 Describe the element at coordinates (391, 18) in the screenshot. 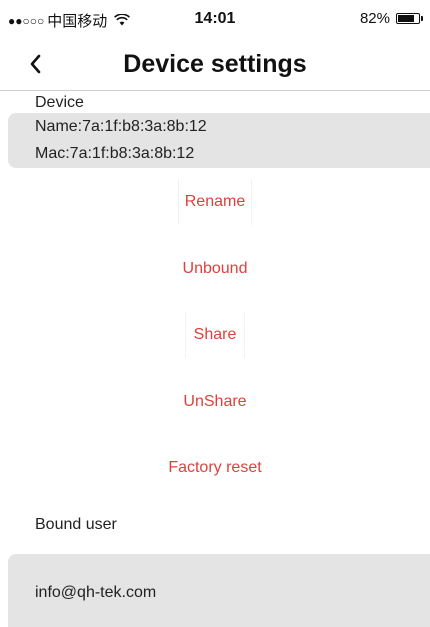

I see `battery-status: 82%` at that location.